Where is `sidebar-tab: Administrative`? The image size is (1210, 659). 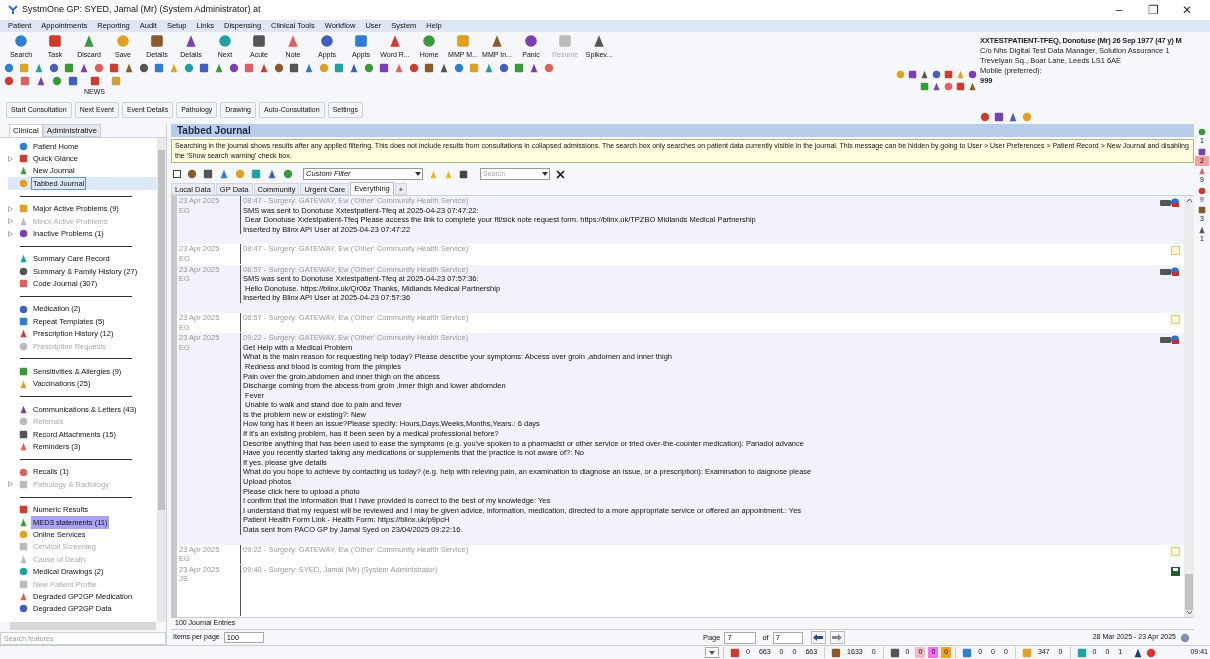 sidebar-tab: Administrative is located at coordinates (72, 130).